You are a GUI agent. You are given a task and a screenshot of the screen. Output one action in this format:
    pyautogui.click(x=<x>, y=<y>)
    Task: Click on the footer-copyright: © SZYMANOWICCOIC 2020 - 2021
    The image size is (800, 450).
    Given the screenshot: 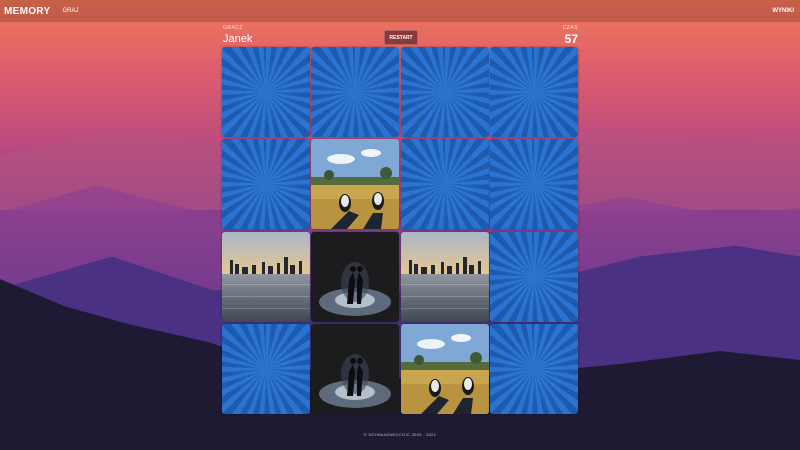 What is the action you would take?
    pyautogui.click(x=400, y=434)
    